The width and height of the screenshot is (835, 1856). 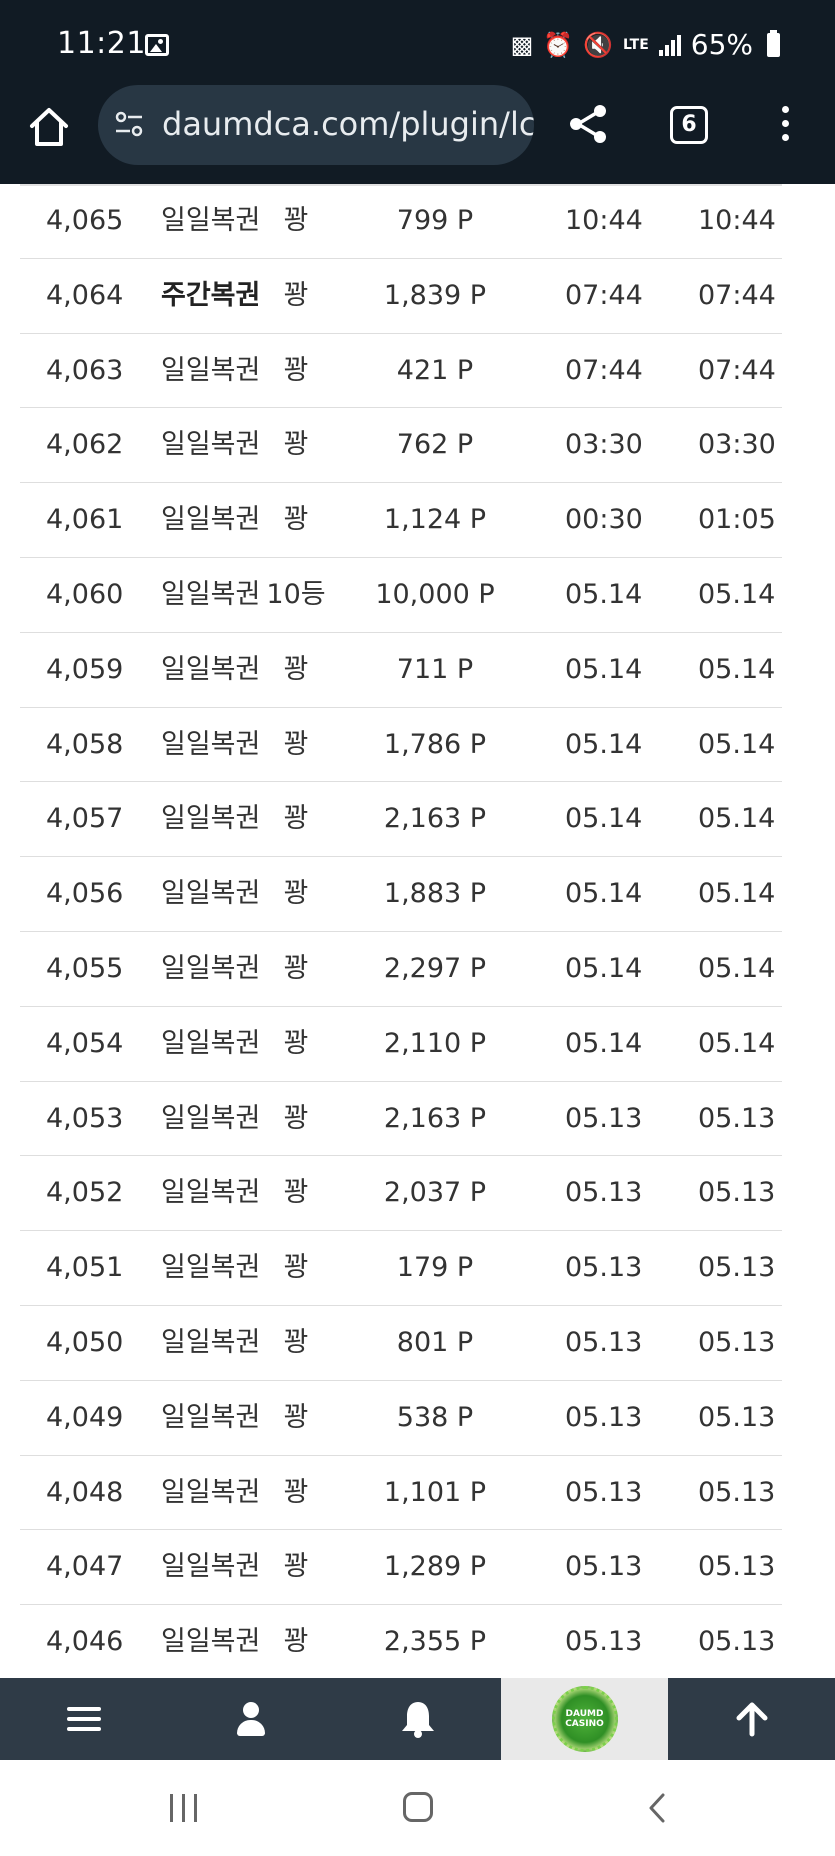 I want to click on tabs-icon: 6, so click(x=689, y=125).